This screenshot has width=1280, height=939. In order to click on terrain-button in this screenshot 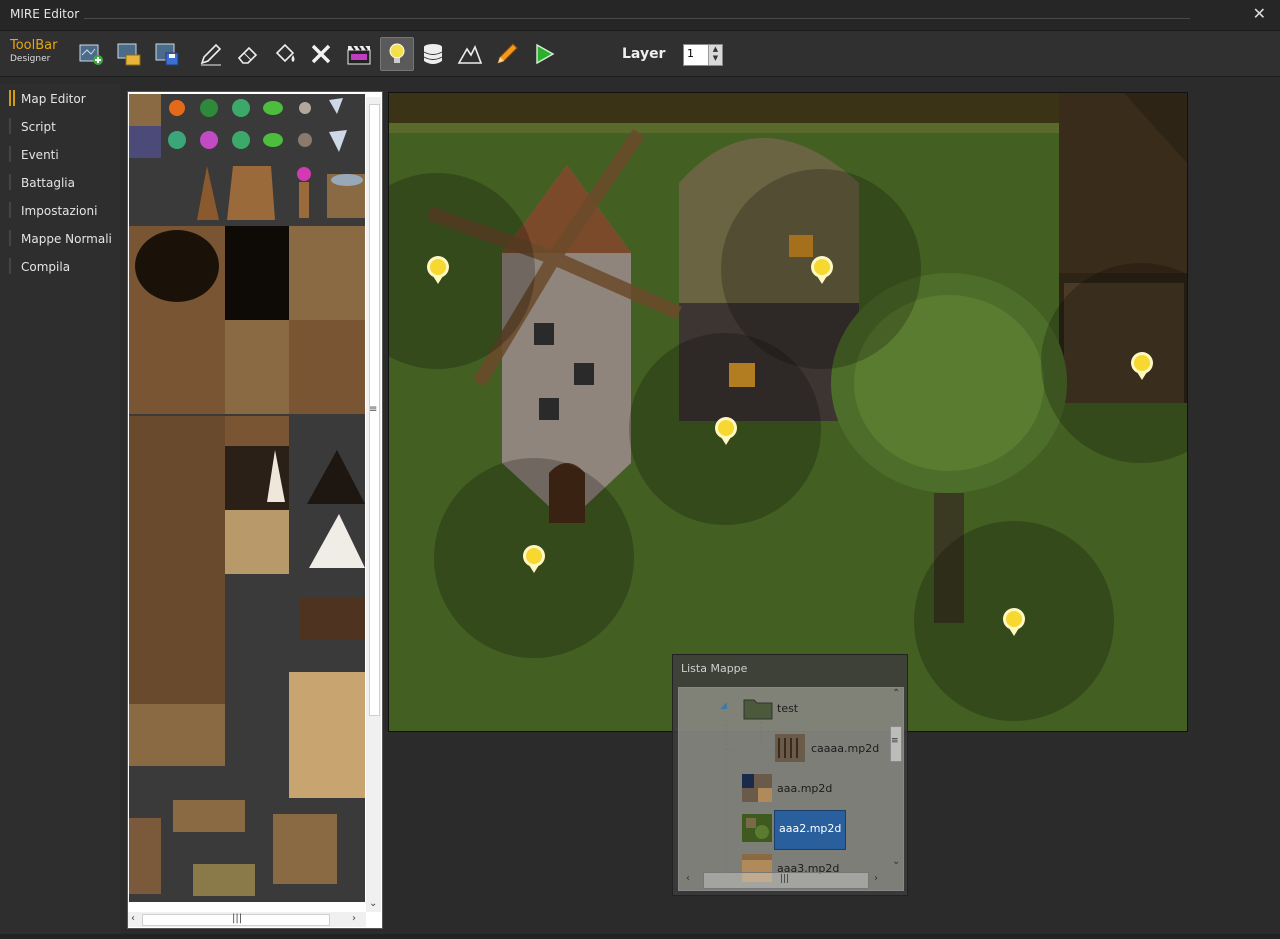, I will do `click(470, 54)`.